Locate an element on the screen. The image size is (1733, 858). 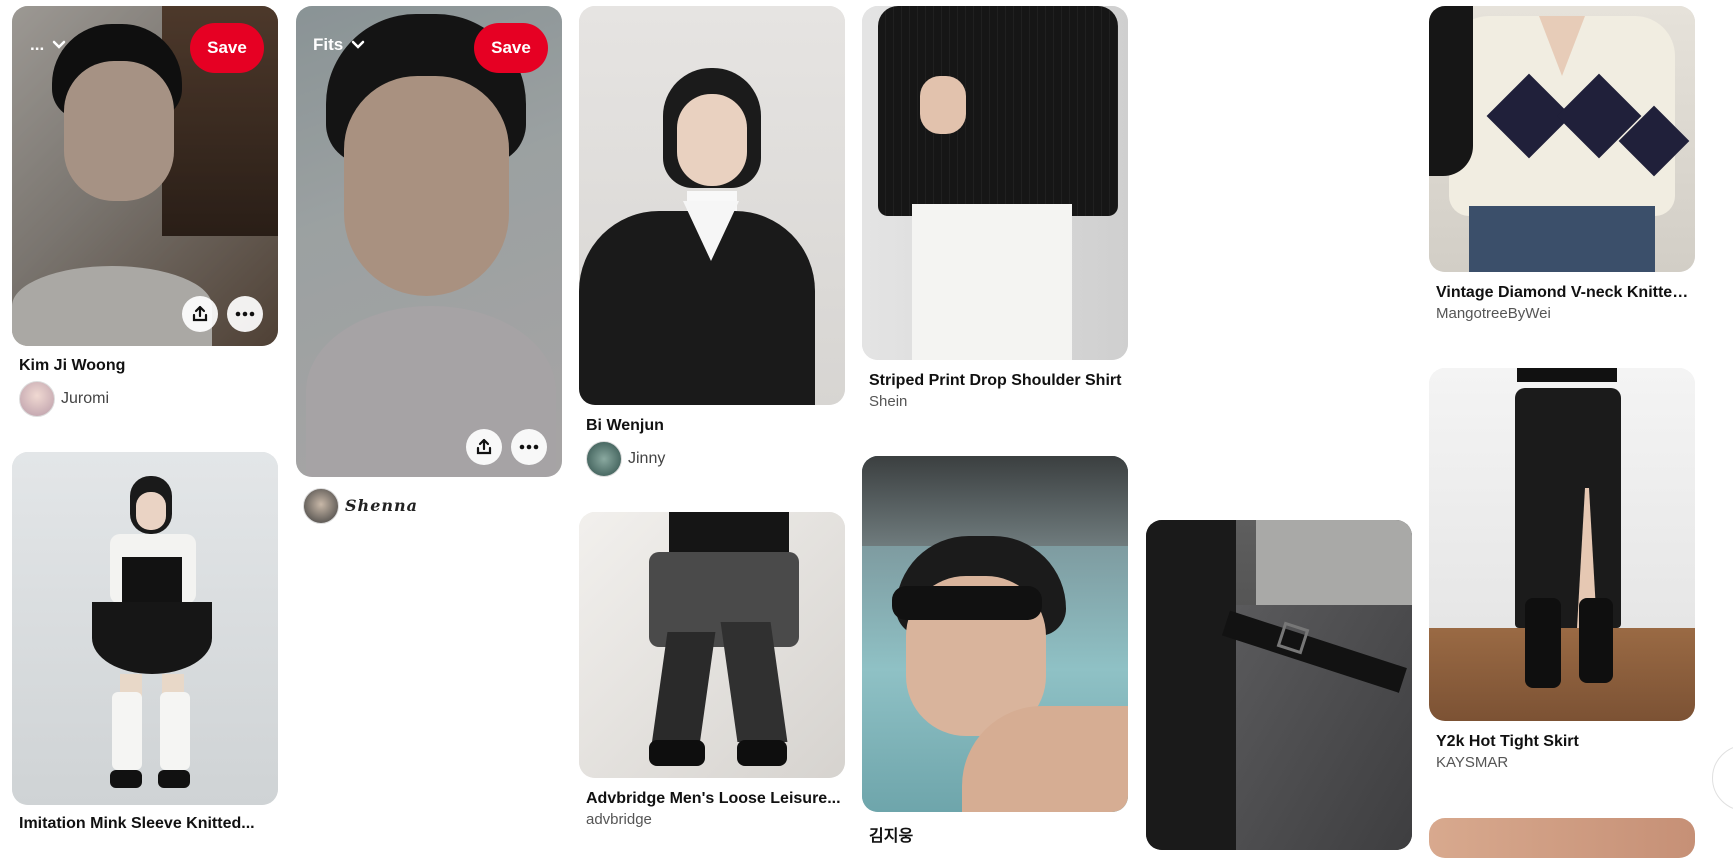
pin-image-striped-shirt is located at coordinates (995, 183).